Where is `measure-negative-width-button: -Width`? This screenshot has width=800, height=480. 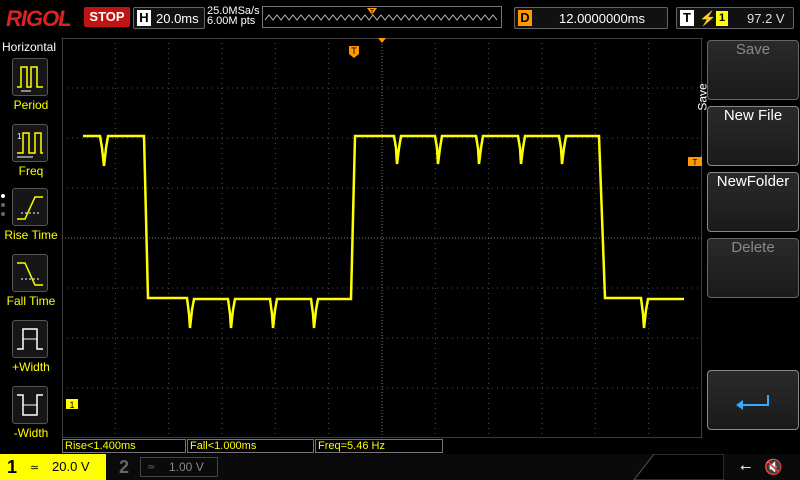
measure-negative-width-button: -Width is located at coordinates (31, 417).